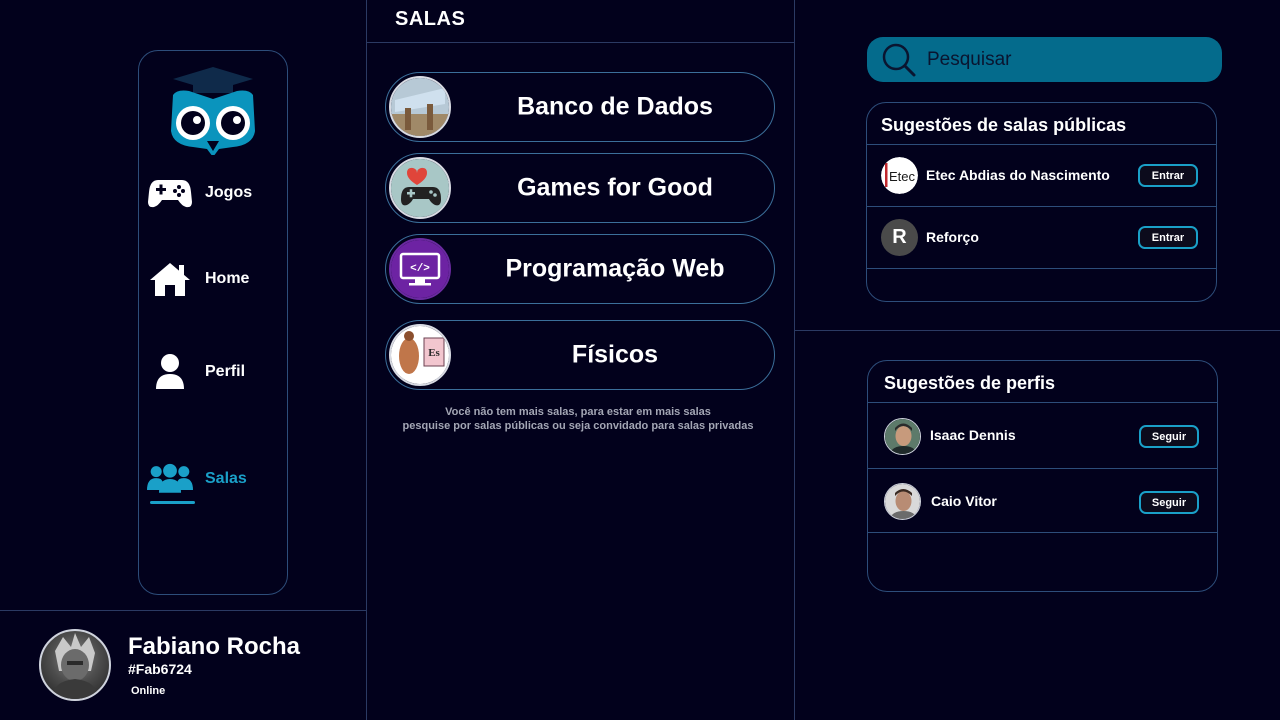 This screenshot has height=720, width=1280. What do you see at coordinates (615, 106) in the screenshot?
I see `room-name: Banco de Dados` at bounding box center [615, 106].